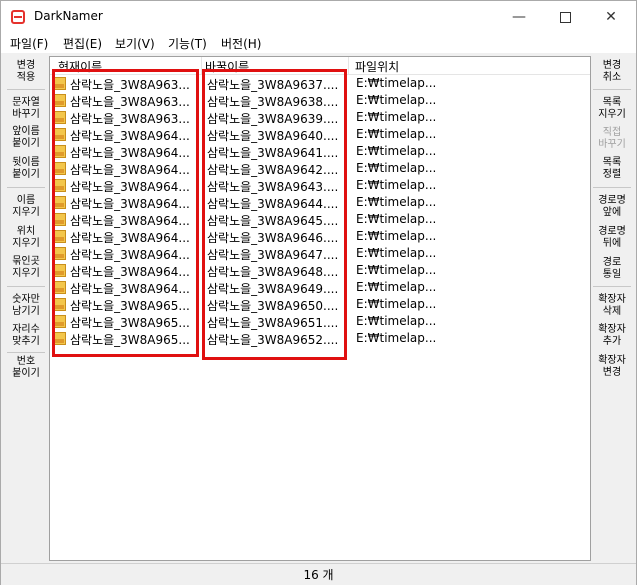 Image resolution: width=637 pixels, height=585 pixels. What do you see at coordinates (348, 65) in the screenshot?
I see `column-divider` at bounding box center [348, 65].